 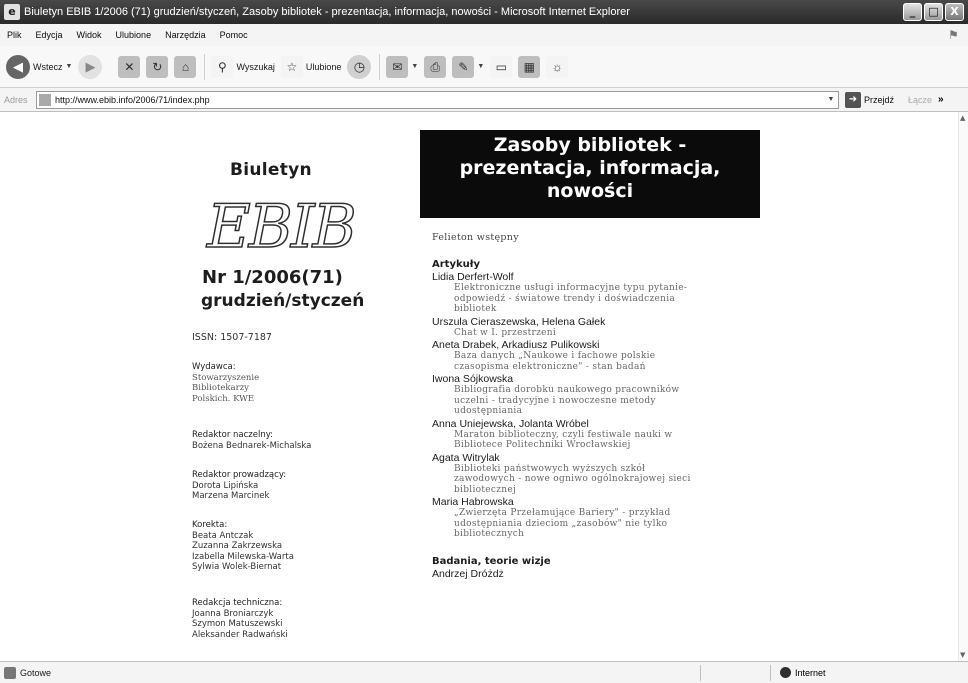 I want to click on menu-edit: Edycja, so click(x=49, y=35).